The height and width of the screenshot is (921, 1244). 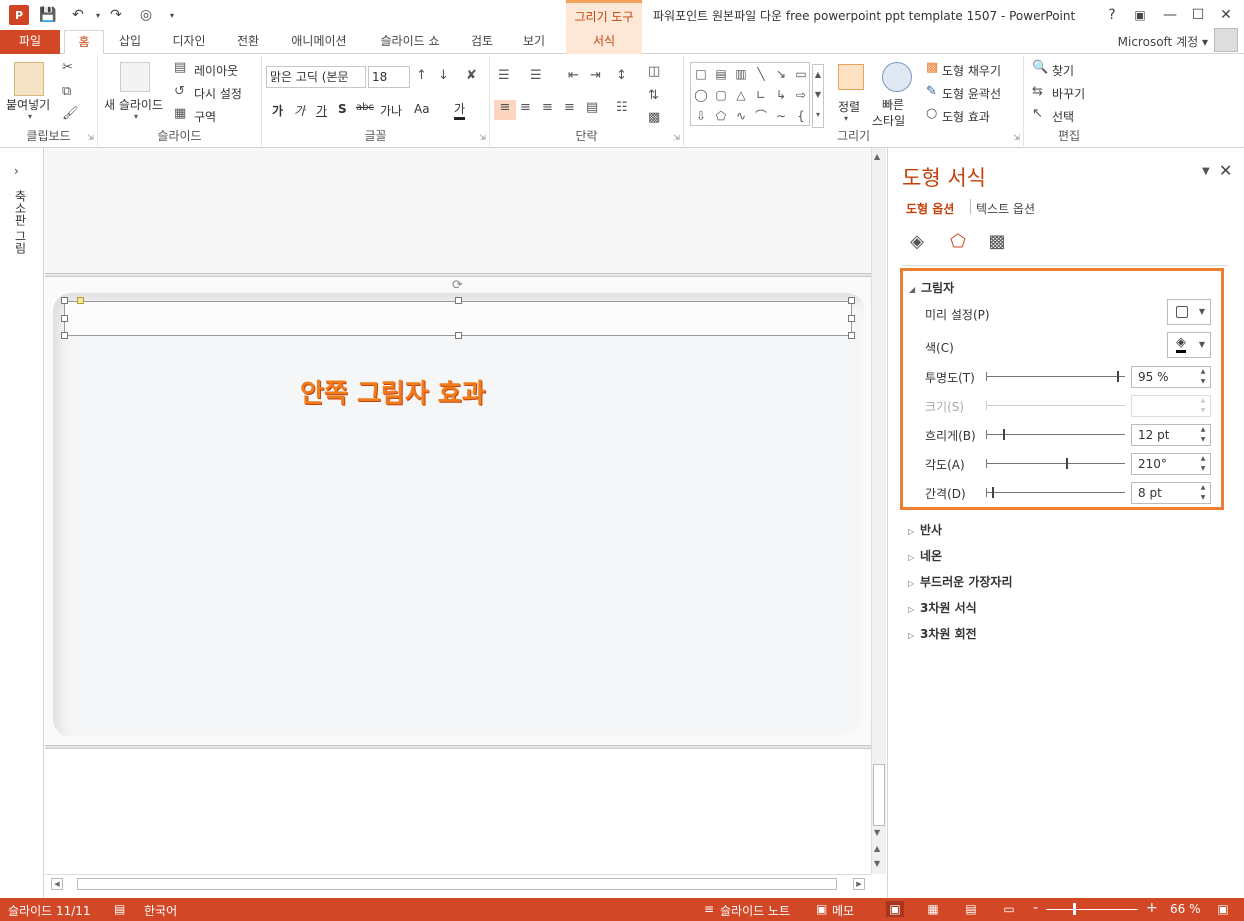 What do you see at coordinates (801, 94) in the screenshot?
I see `shape-right-arrow-icon: ⇨` at bounding box center [801, 94].